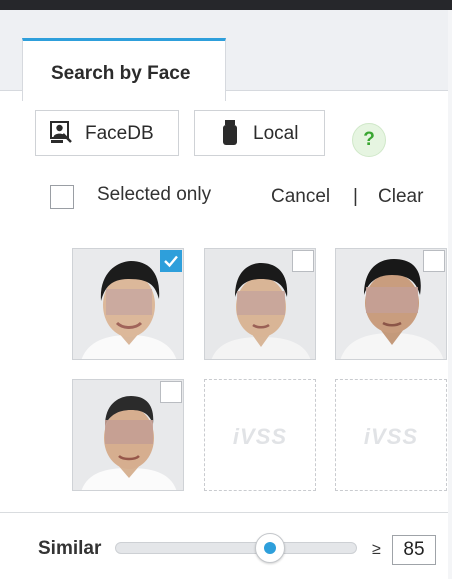 The image size is (452, 579). I want to click on selected-only-label: Selected only, so click(154, 194).